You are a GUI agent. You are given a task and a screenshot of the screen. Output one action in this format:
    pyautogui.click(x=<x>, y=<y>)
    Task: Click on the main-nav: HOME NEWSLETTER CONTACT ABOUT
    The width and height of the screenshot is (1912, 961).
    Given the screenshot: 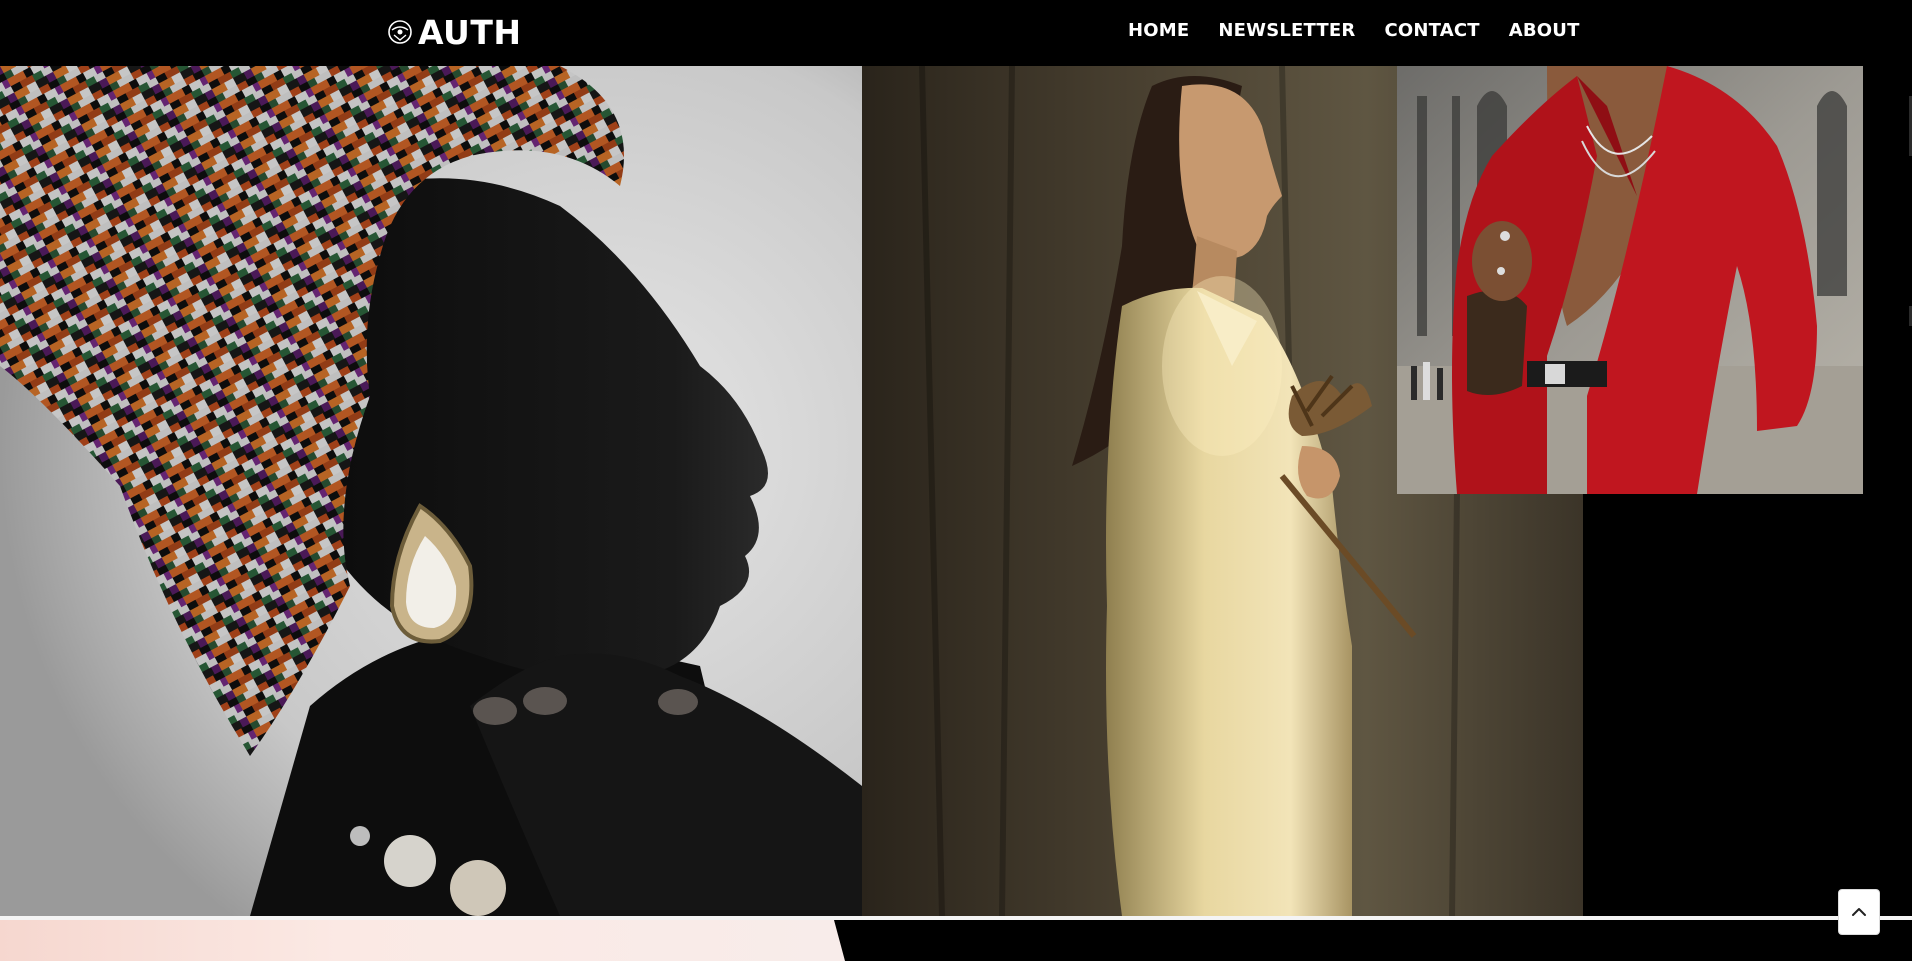 What is the action you would take?
    pyautogui.click(x=1354, y=30)
    